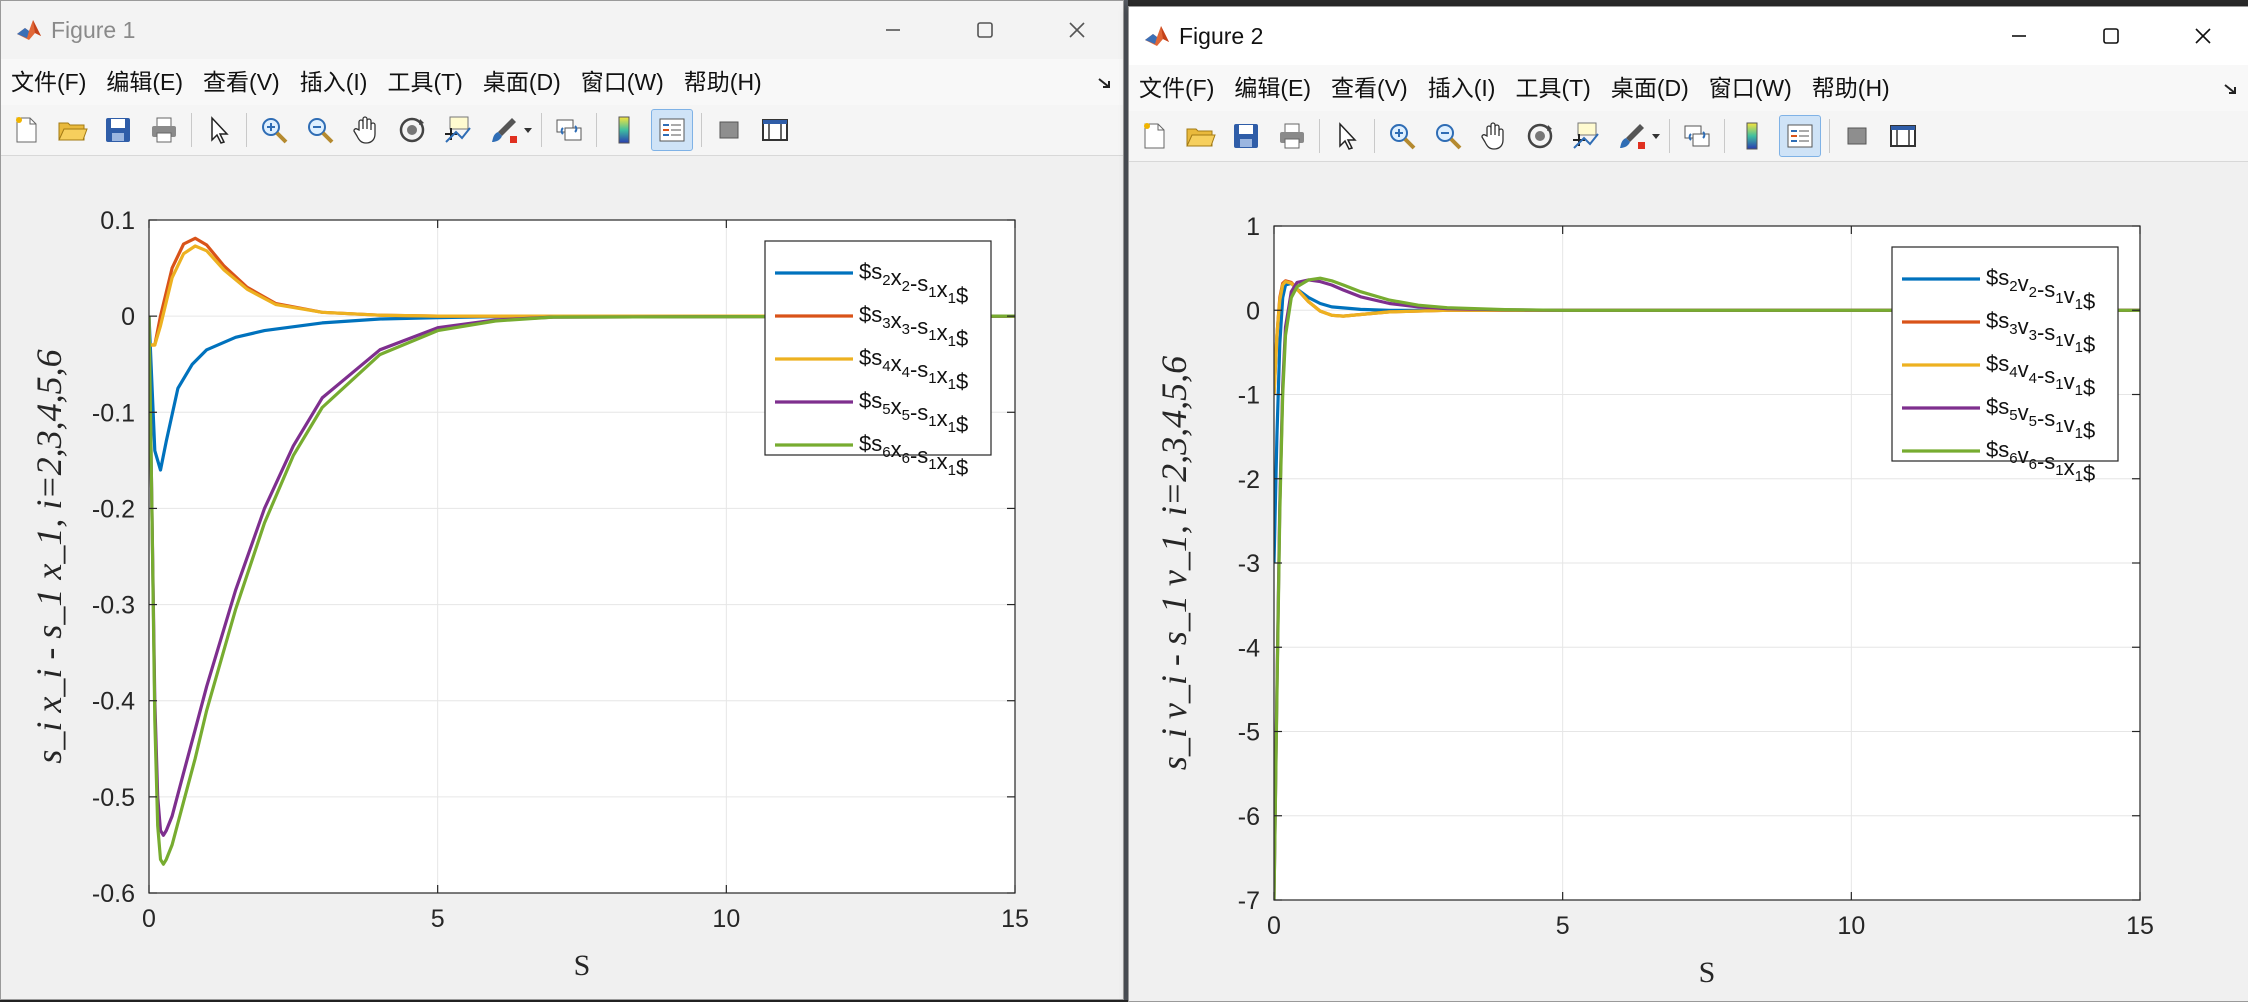 Image resolution: width=2248 pixels, height=1002 pixels. What do you see at coordinates (1253, 227) in the screenshot?
I see `y-tick-label: 1` at bounding box center [1253, 227].